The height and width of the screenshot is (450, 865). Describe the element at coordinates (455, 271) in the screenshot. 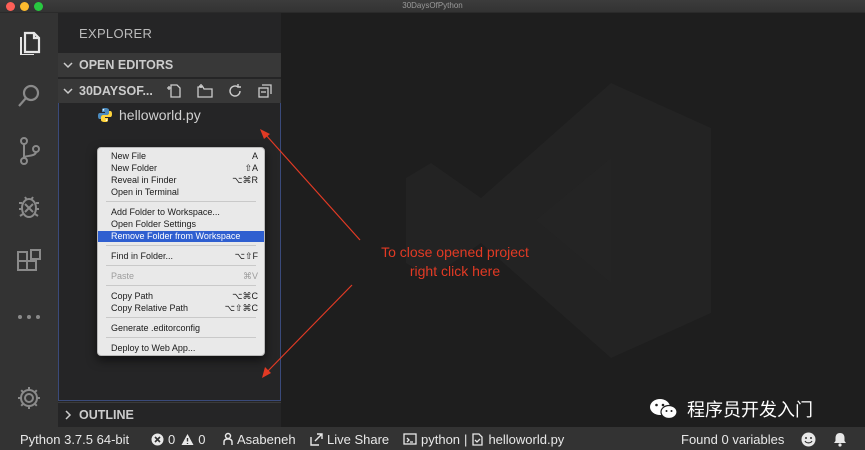

I see `annotation-line-2: right click here` at that location.